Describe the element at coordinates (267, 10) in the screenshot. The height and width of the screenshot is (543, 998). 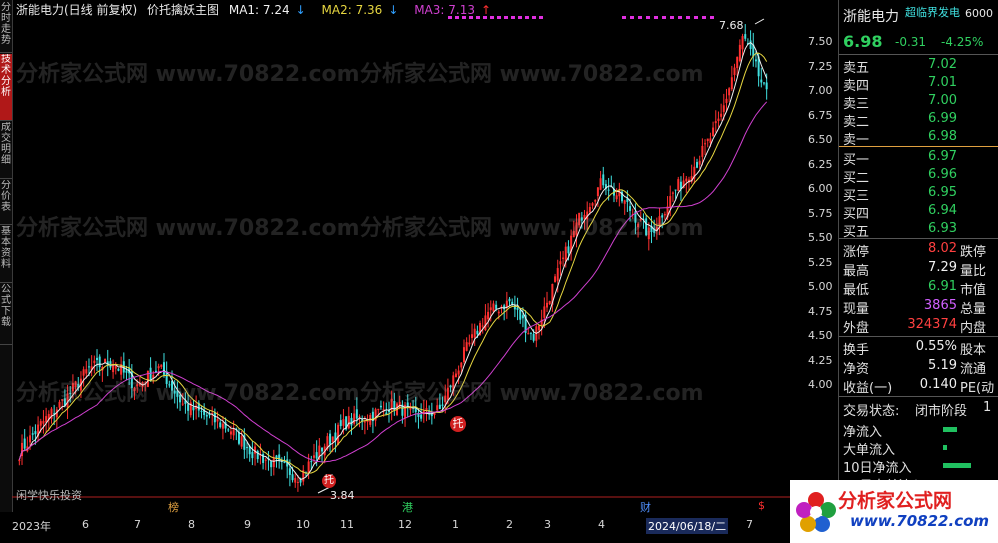
I see `ma1-value: MA1: 7.24 ↓` at that location.